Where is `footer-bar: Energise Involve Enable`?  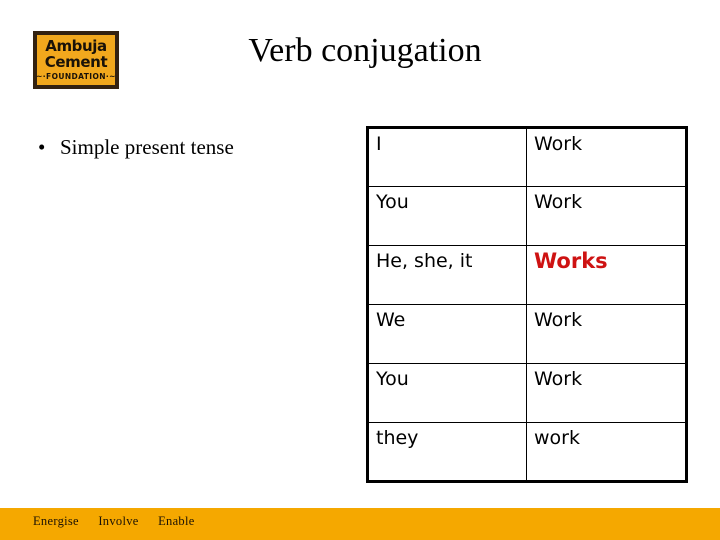
footer-bar: Energise Involve Enable is located at coordinates (360, 524).